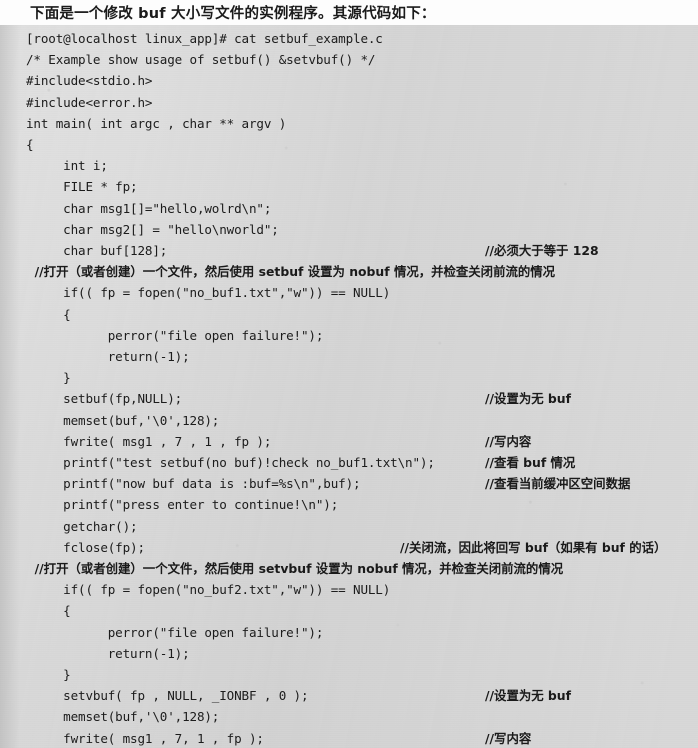 The image size is (698, 748). Describe the element at coordinates (152, 229) in the screenshot. I see `code-text: char msg2[] = "hello\nworld";` at that location.